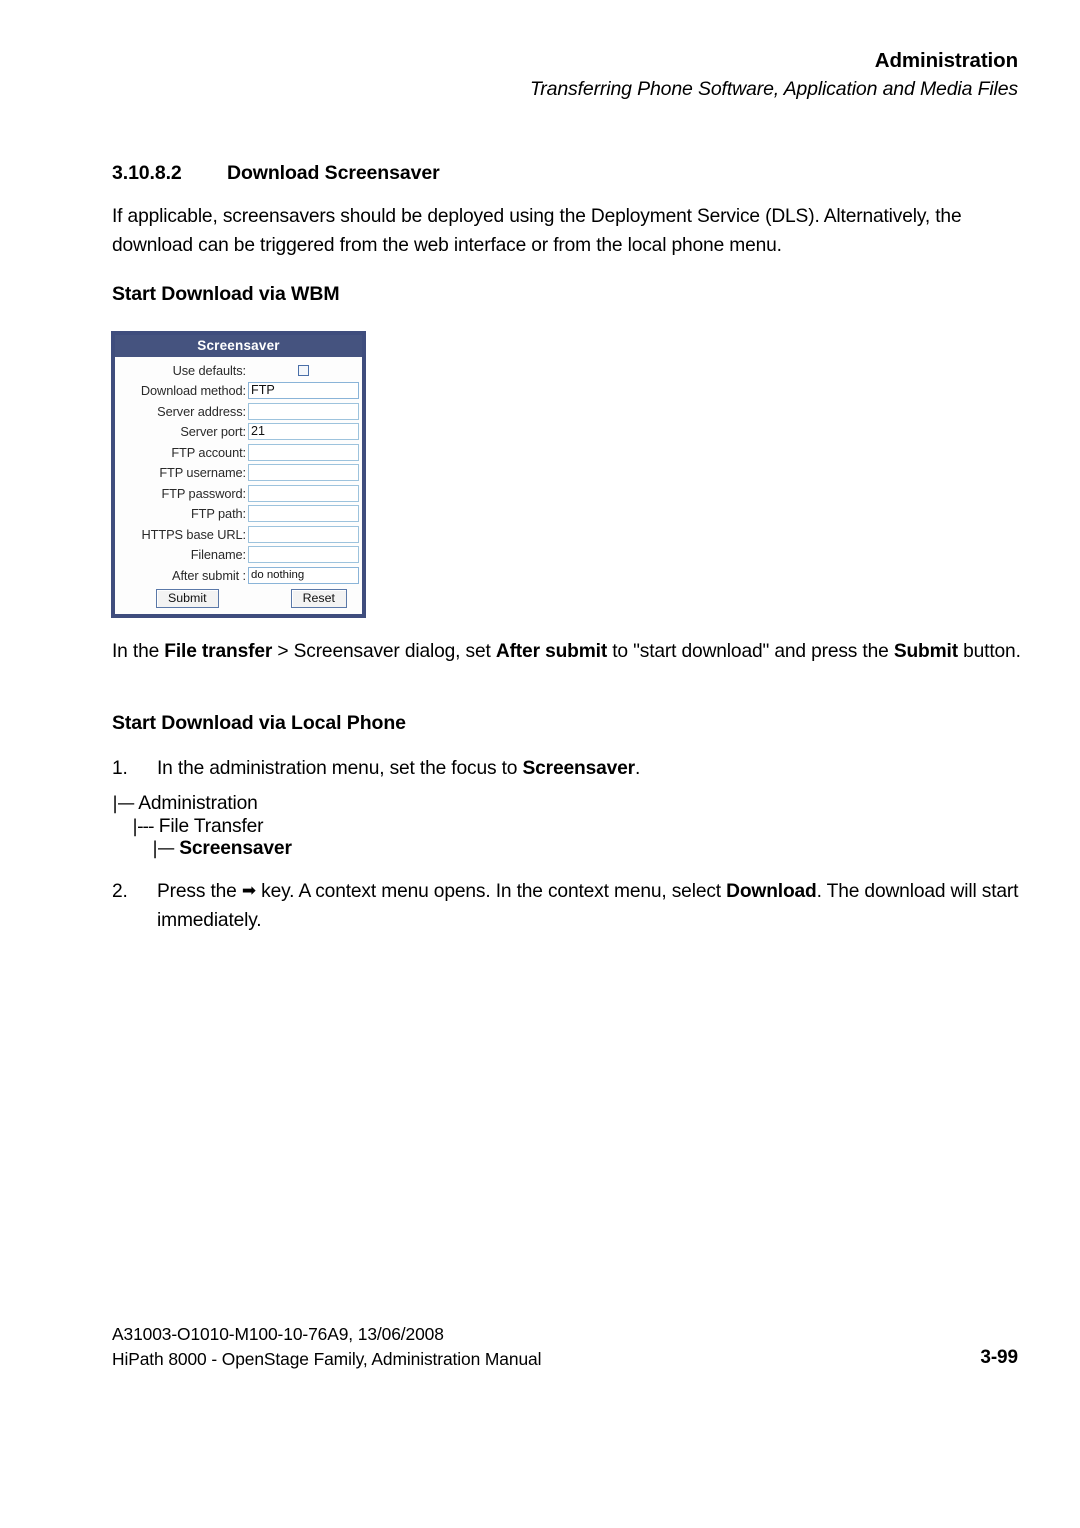 Image resolution: width=1080 pixels, height=1528 pixels. Describe the element at coordinates (120, 891) in the screenshot. I see `step-2-number: 2.` at that location.